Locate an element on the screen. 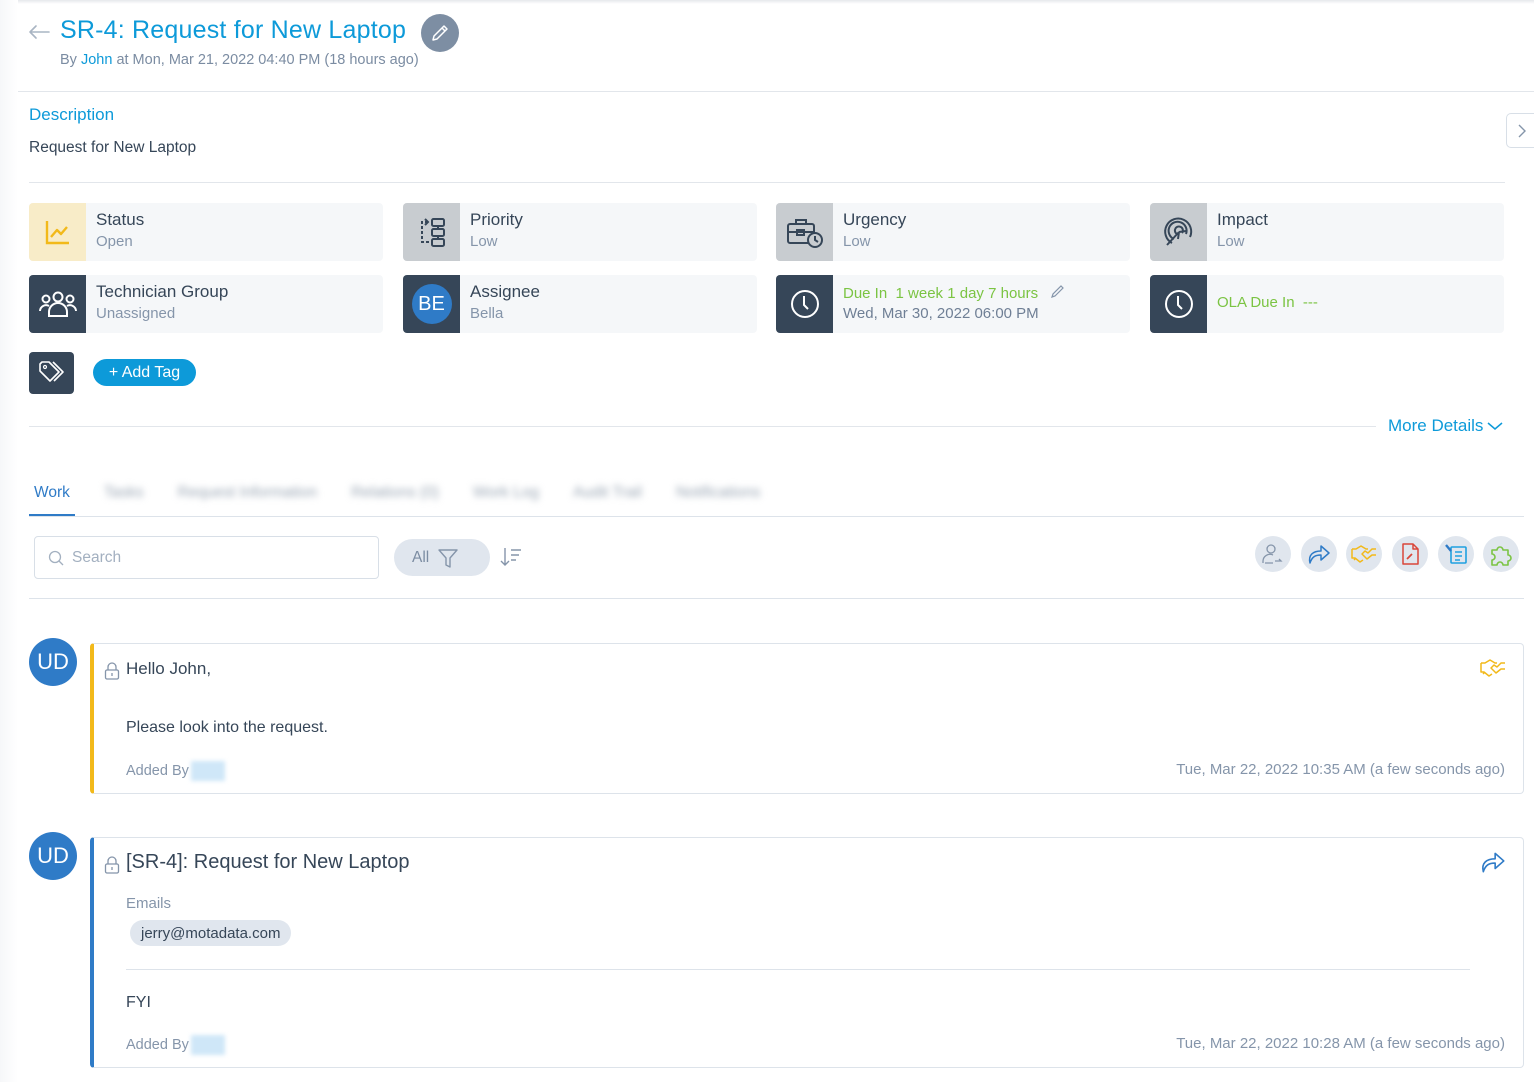 The width and height of the screenshot is (1534, 1082). priority-value: Low is located at coordinates (484, 241).